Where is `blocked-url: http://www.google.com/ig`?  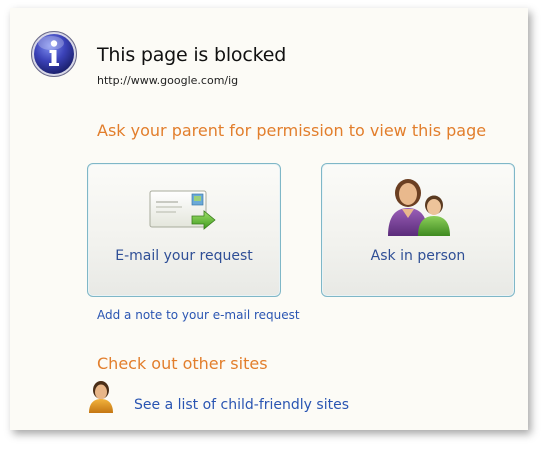
blocked-url: http://www.google.com/ig is located at coordinates (168, 80).